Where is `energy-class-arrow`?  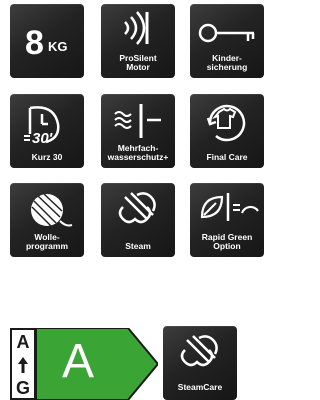 energy-class-arrow is located at coordinates (97, 364).